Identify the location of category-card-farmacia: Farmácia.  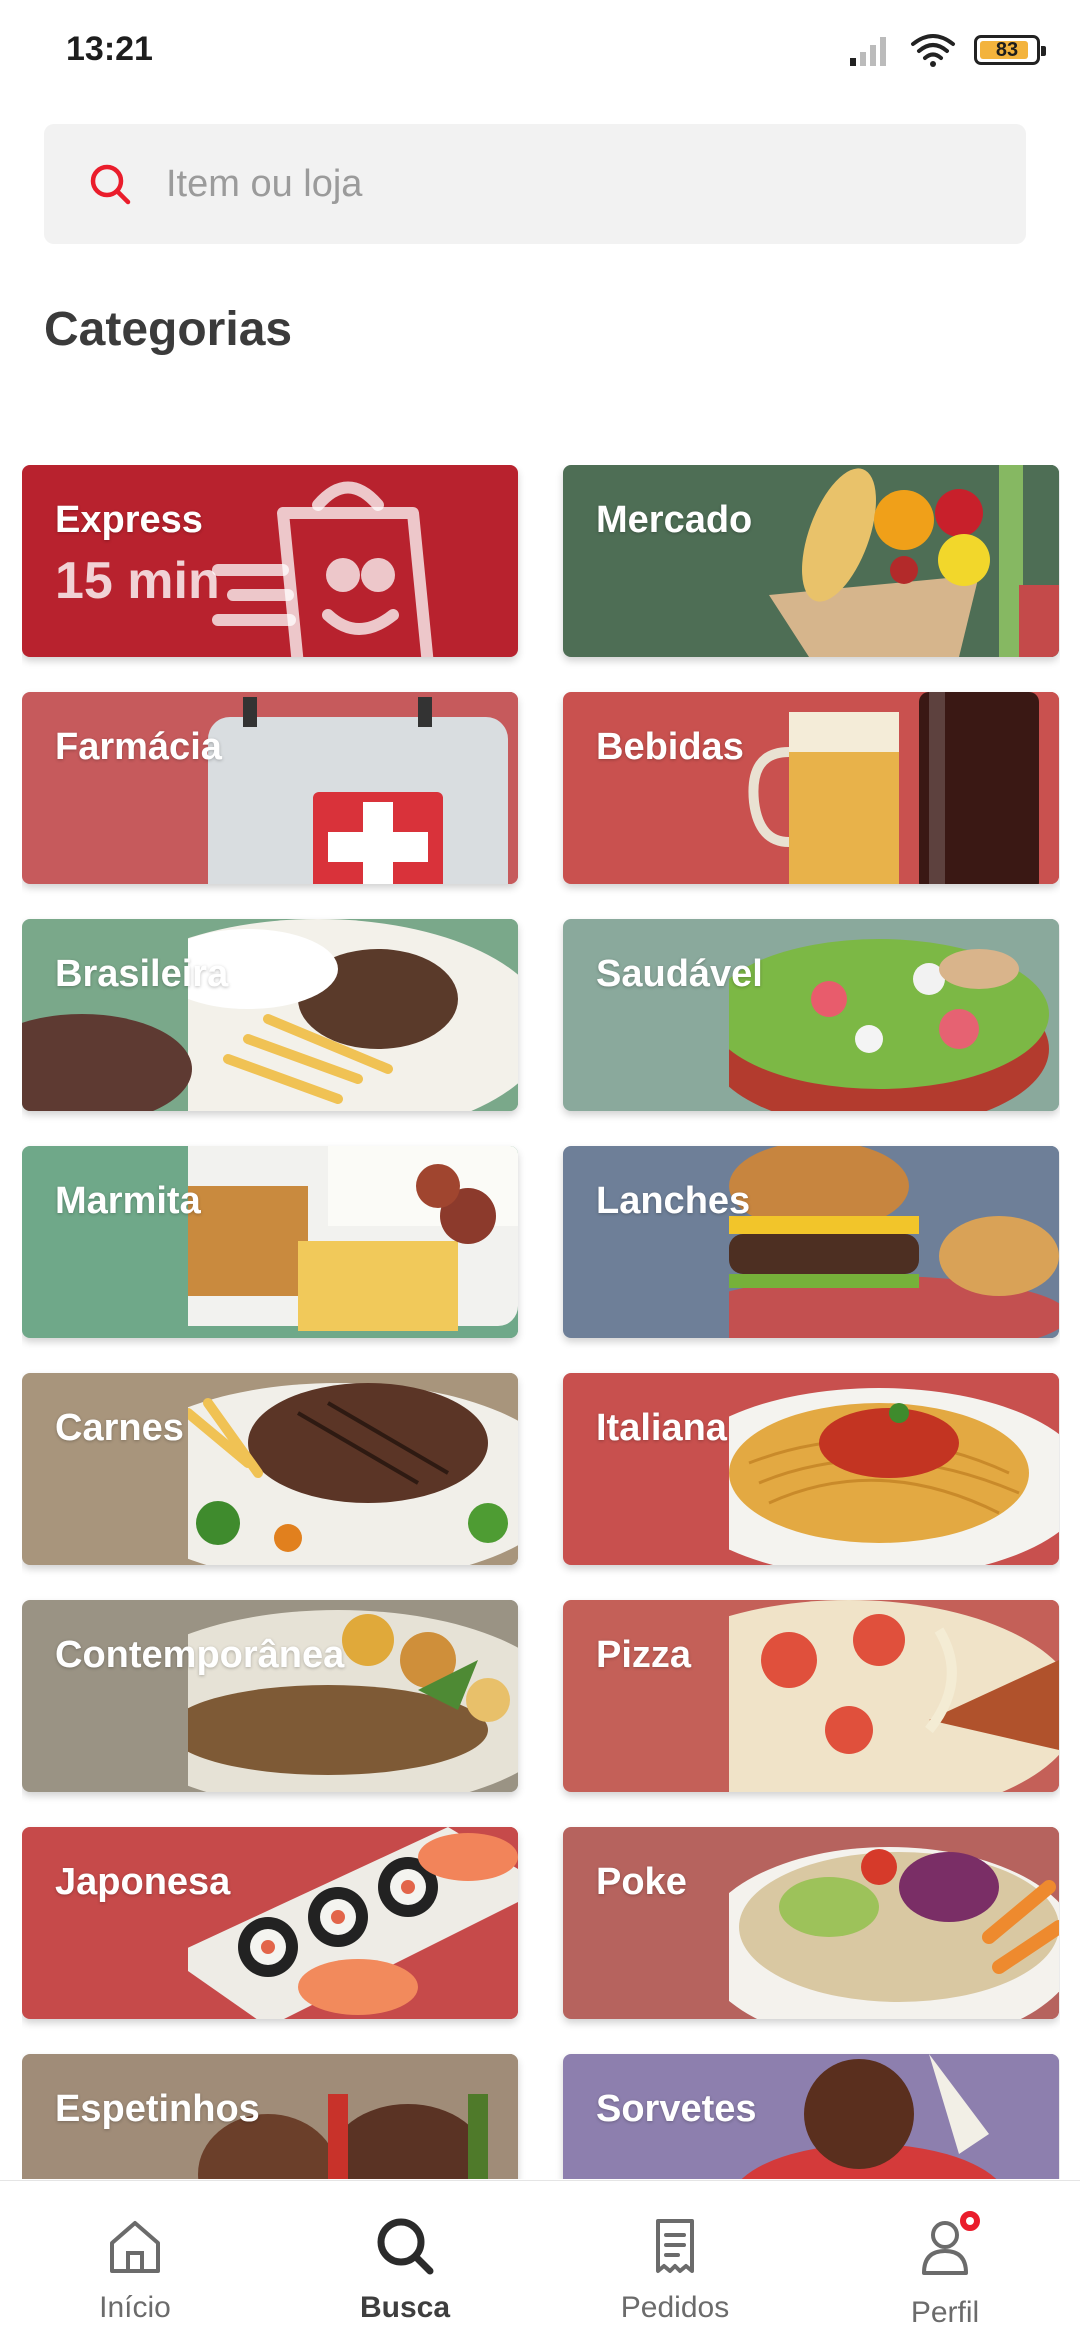
(270, 788).